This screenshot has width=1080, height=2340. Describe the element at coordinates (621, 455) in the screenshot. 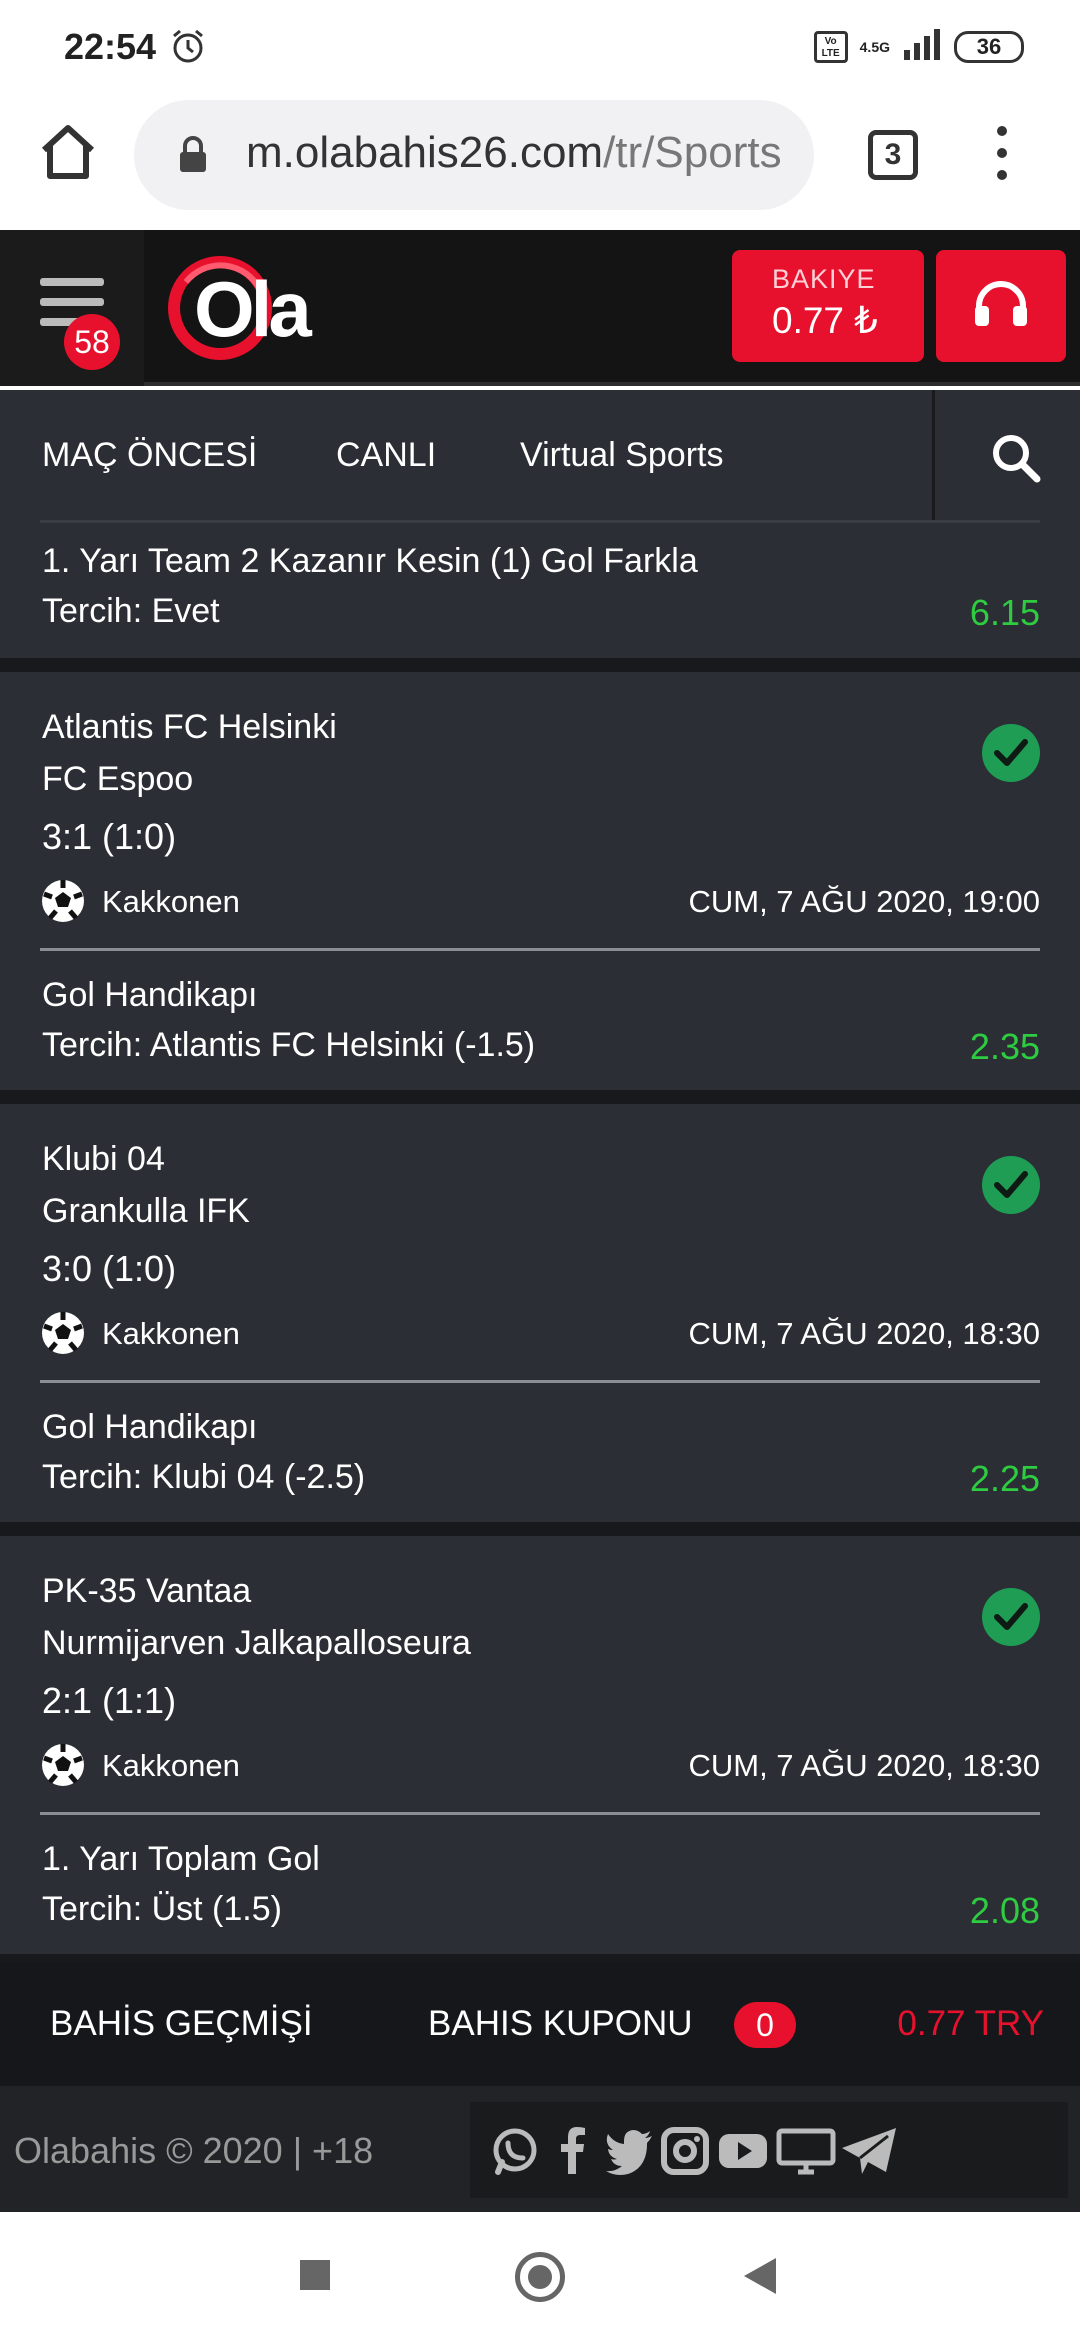

I see `tab-virtual-sports: Virtual Sports` at that location.